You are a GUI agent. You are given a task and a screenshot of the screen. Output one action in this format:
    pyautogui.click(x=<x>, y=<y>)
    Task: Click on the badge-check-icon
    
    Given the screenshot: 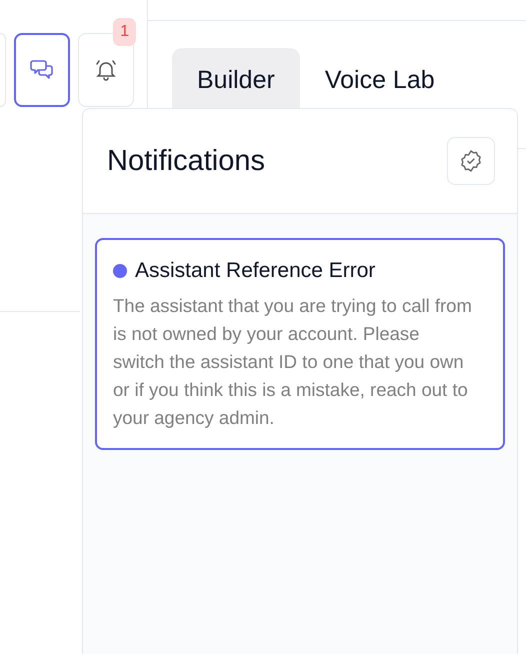 What is the action you would take?
    pyautogui.click(x=471, y=161)
    